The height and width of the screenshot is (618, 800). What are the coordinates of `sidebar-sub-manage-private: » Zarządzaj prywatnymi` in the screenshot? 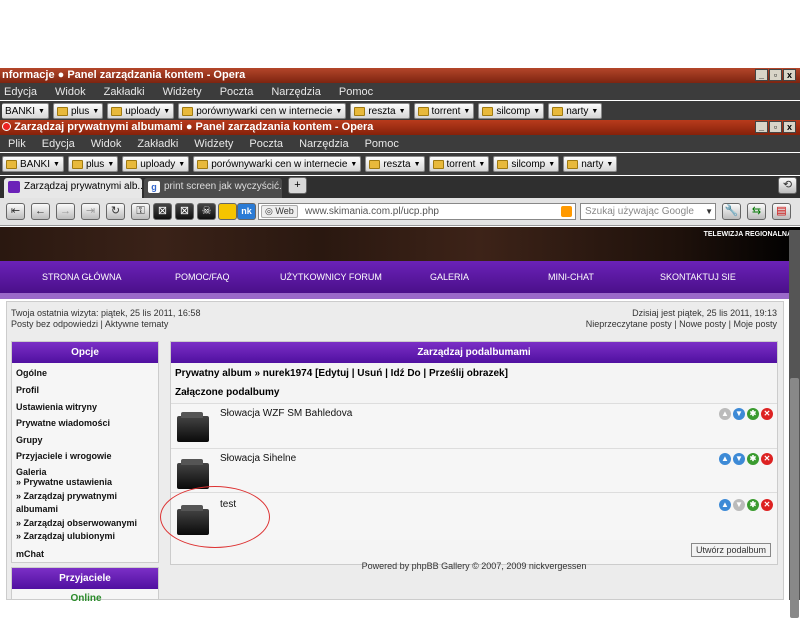 It's located at (64, 496).